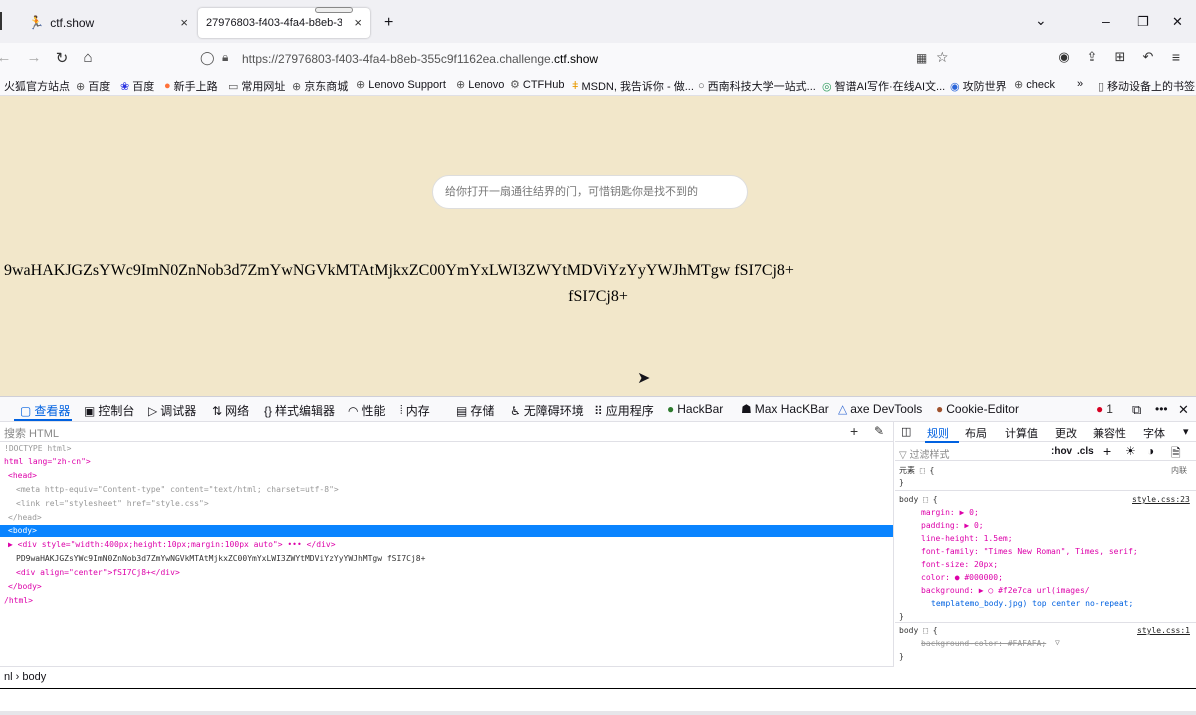 This screenshot has height=715, width=1196. I want to click on print-simulation-icon: 🗎︎, so click(1176, 454).